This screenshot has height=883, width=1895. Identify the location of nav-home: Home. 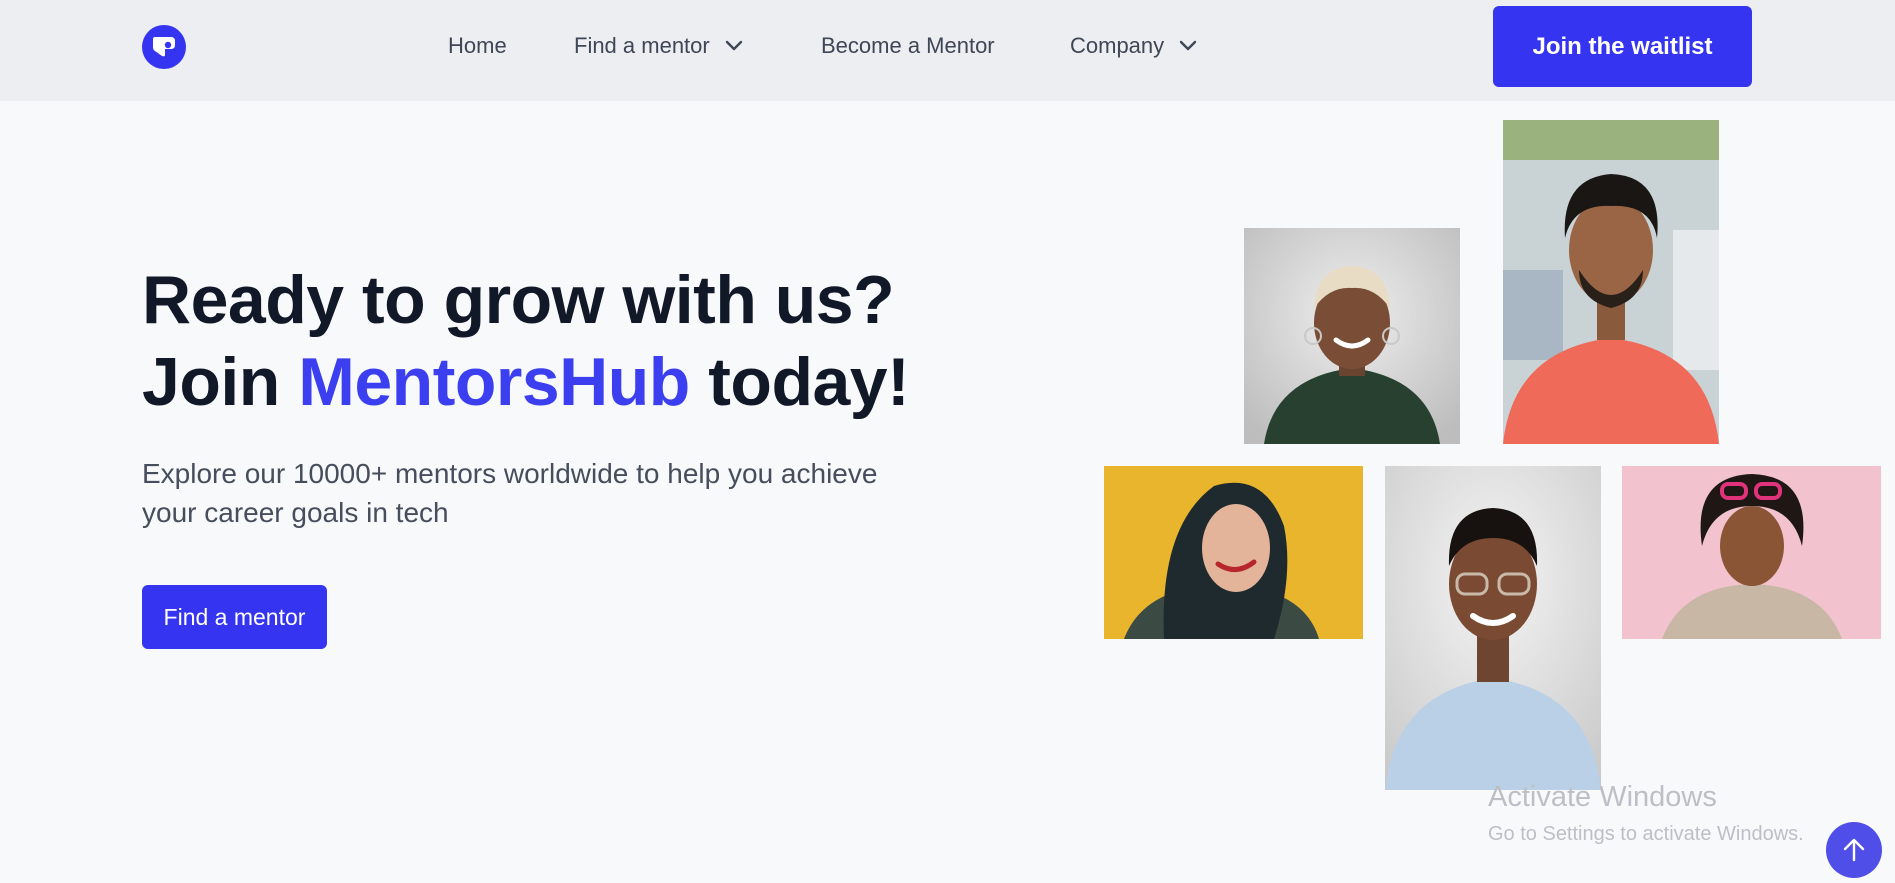
(477, 46).